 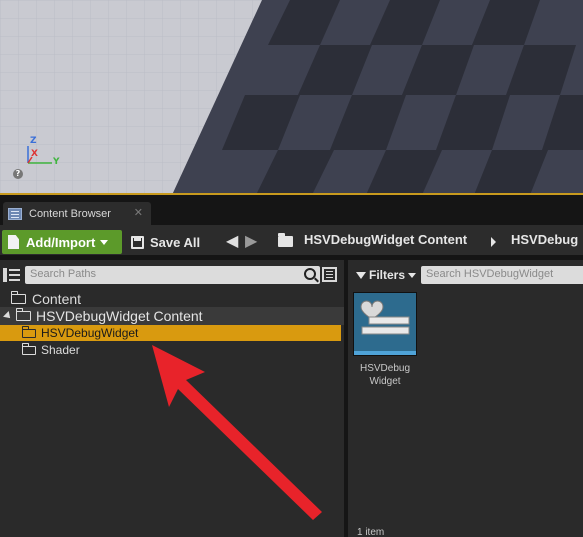 I want to click on widget-blueprint-icon, so click(x=385, y=317).